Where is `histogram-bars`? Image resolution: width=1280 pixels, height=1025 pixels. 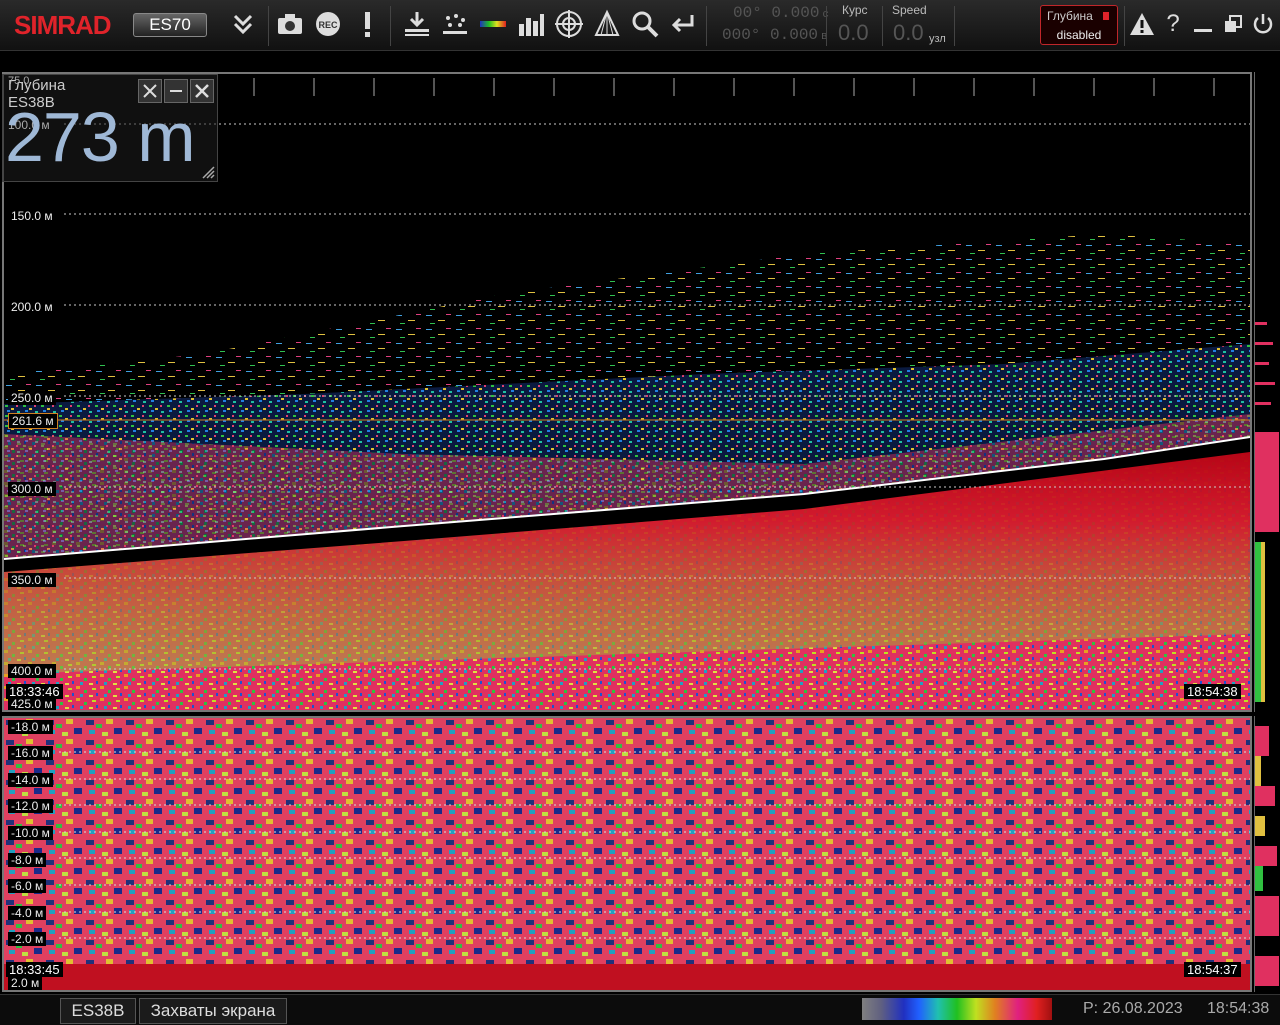 histogram-bars is located at coordinates (1267, 512).